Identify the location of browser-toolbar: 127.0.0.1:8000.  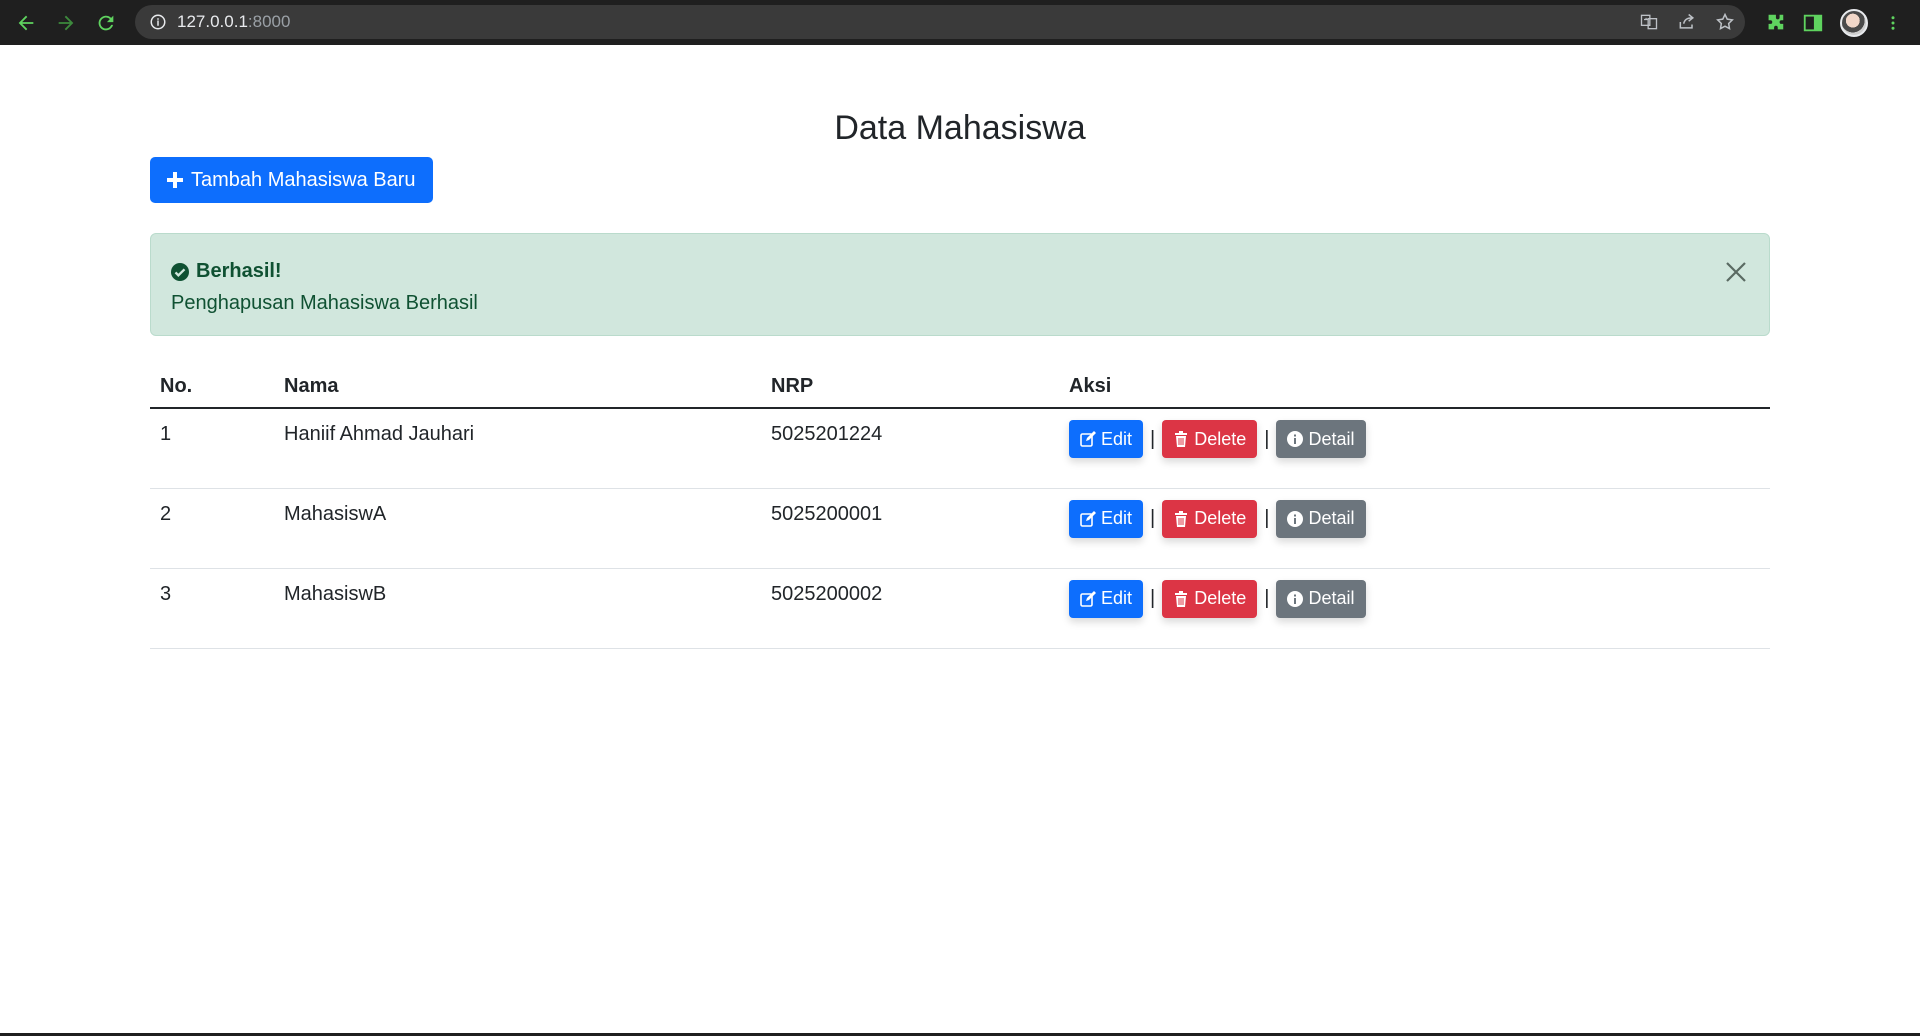
(960, 22).